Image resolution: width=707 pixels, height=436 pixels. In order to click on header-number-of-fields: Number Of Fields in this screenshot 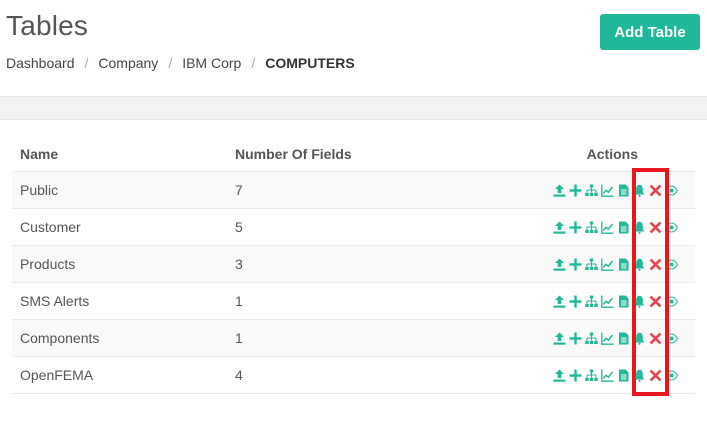, I will do `click(293, 153)`.